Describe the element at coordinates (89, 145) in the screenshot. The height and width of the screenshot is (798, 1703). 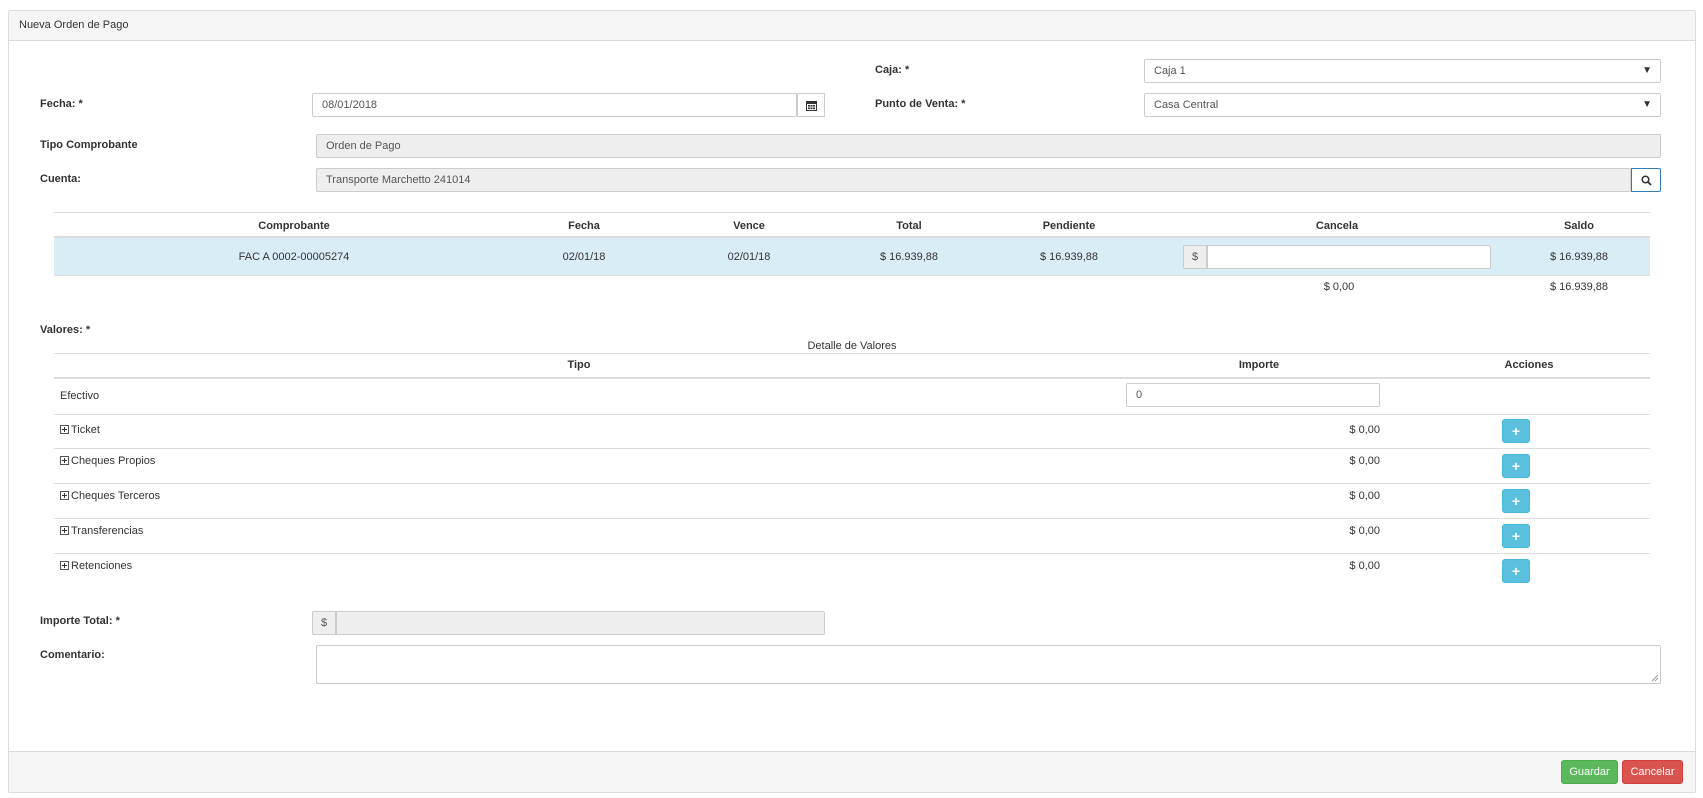
I see `tipo-comprobante-label: Tipo Comprobante` at that location.